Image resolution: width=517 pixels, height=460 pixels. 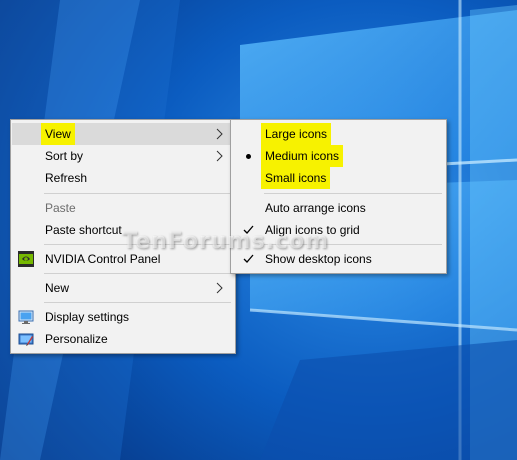 I want to click on submenu-item-label: Medium icons, so click(x=302, y=156).